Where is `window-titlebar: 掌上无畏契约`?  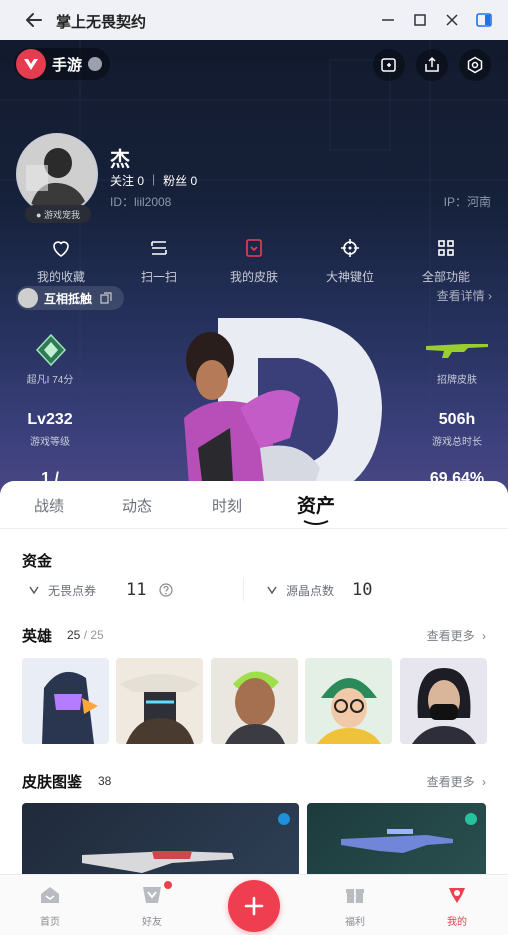 window-titlebar: 掌上无畏契约 is located at coordinates (254, 20).